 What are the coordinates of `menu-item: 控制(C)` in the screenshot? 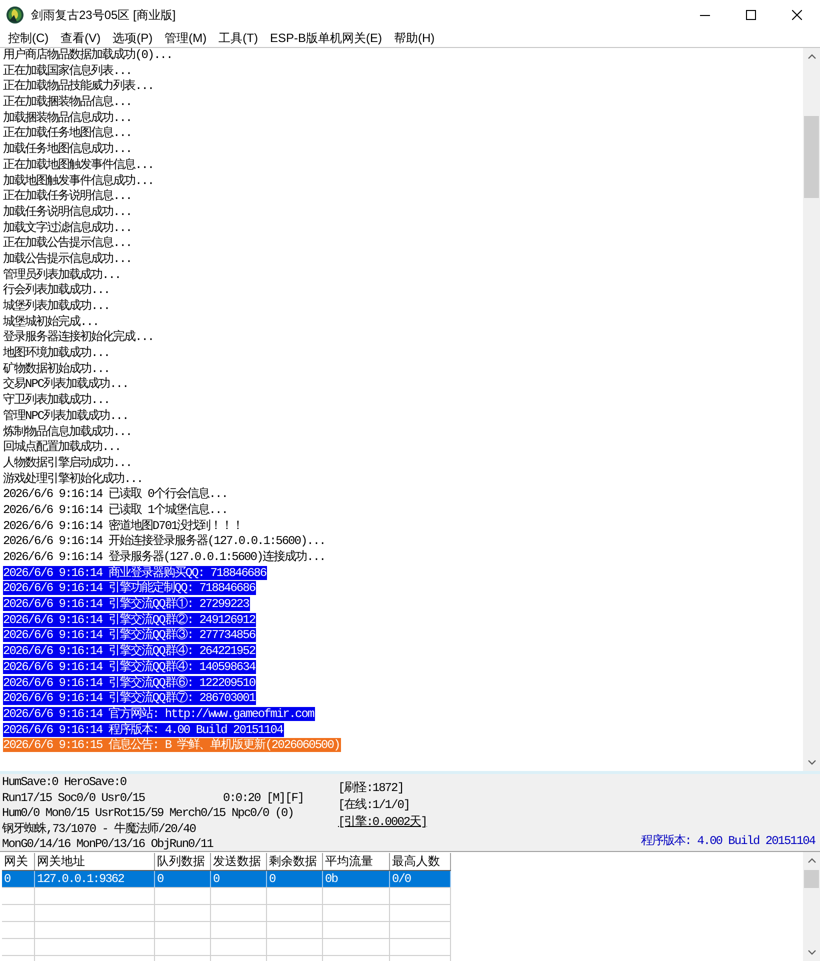 It's located at (28, 38).